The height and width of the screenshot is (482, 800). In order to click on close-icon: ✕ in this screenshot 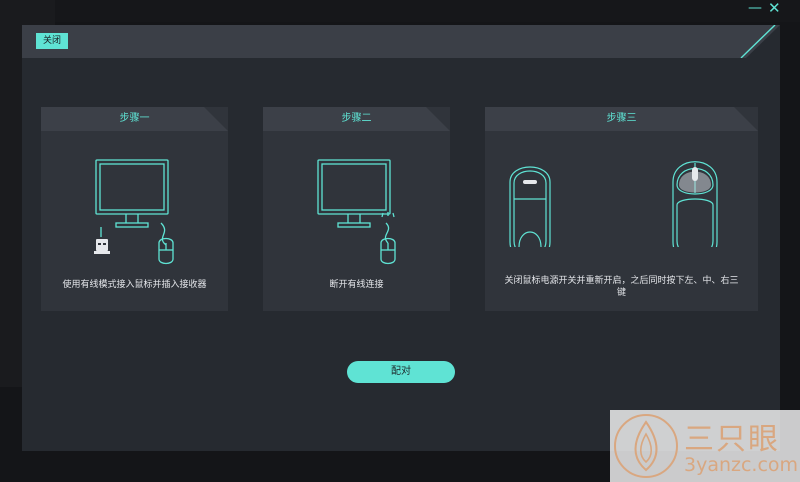, I will do `click(774, 8)`.